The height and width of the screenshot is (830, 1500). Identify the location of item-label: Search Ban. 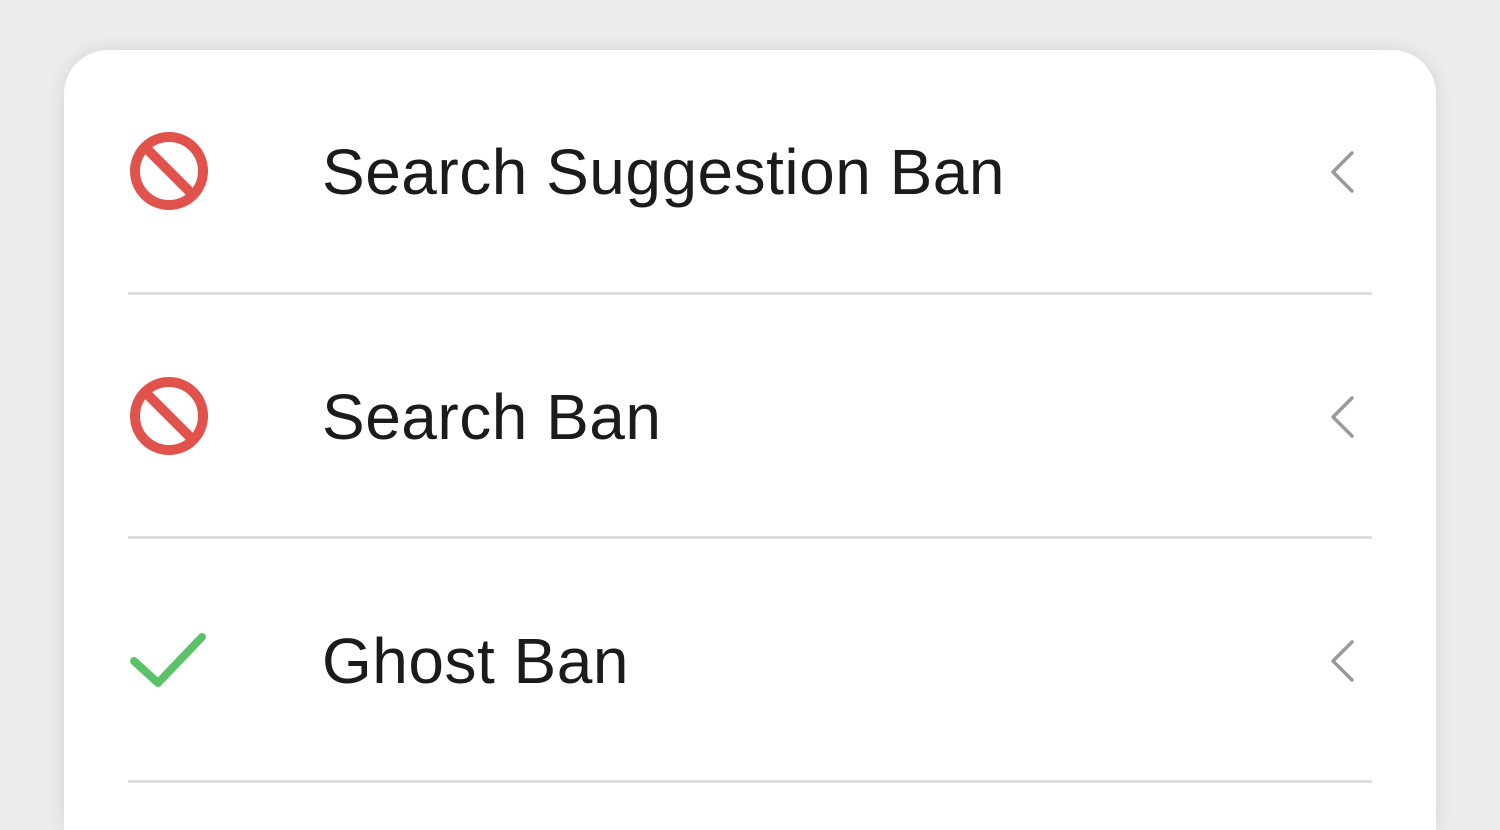
(492, 417).